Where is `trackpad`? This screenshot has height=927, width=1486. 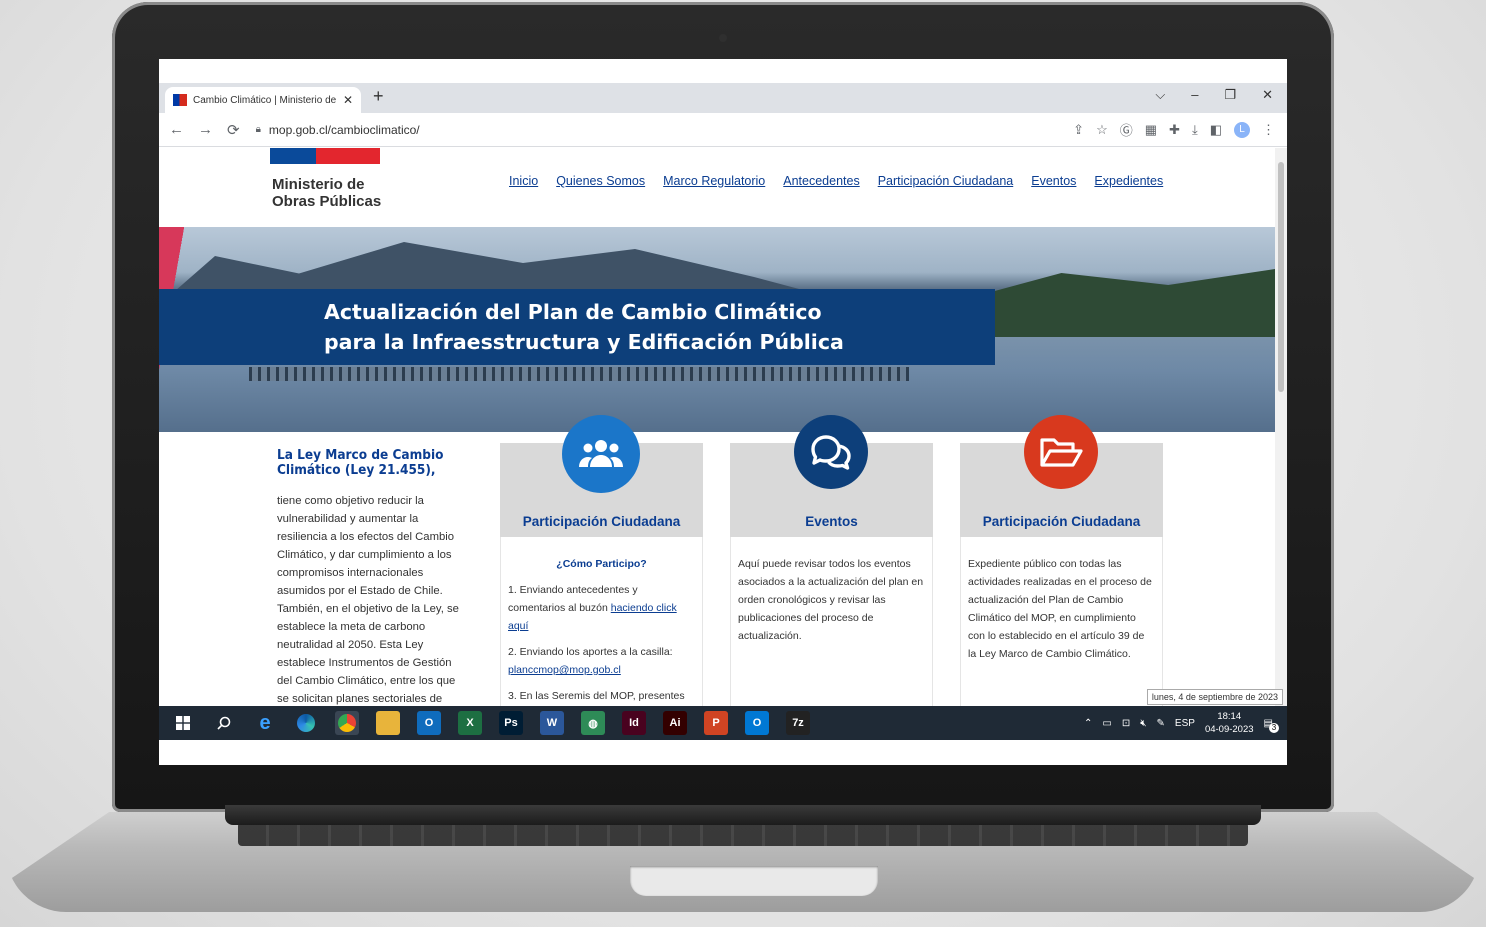
trackpad is located at coordinates (754, 881).